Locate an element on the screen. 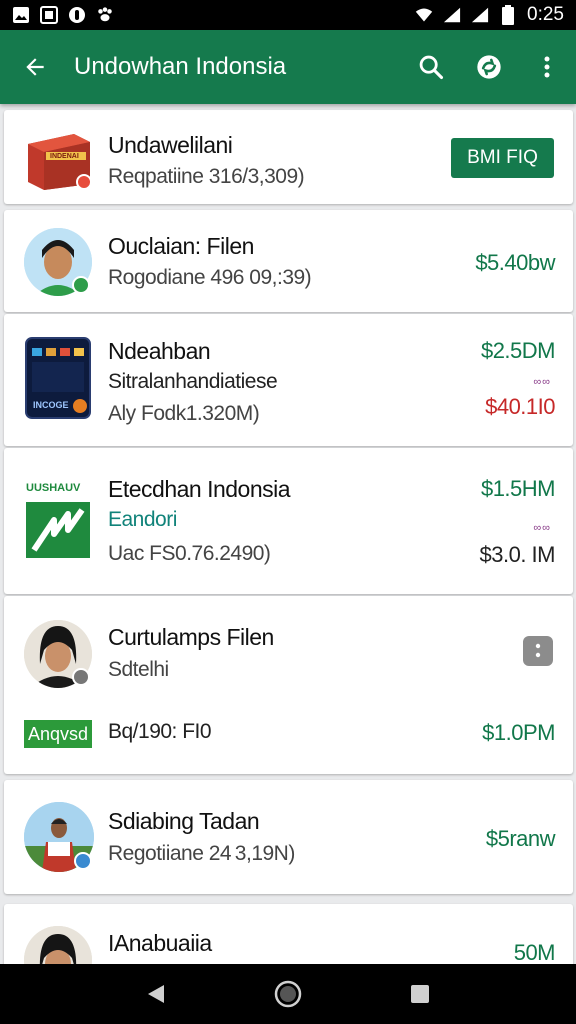  app-title: Undowhan Indonsia is located at coordinates (180, 66).